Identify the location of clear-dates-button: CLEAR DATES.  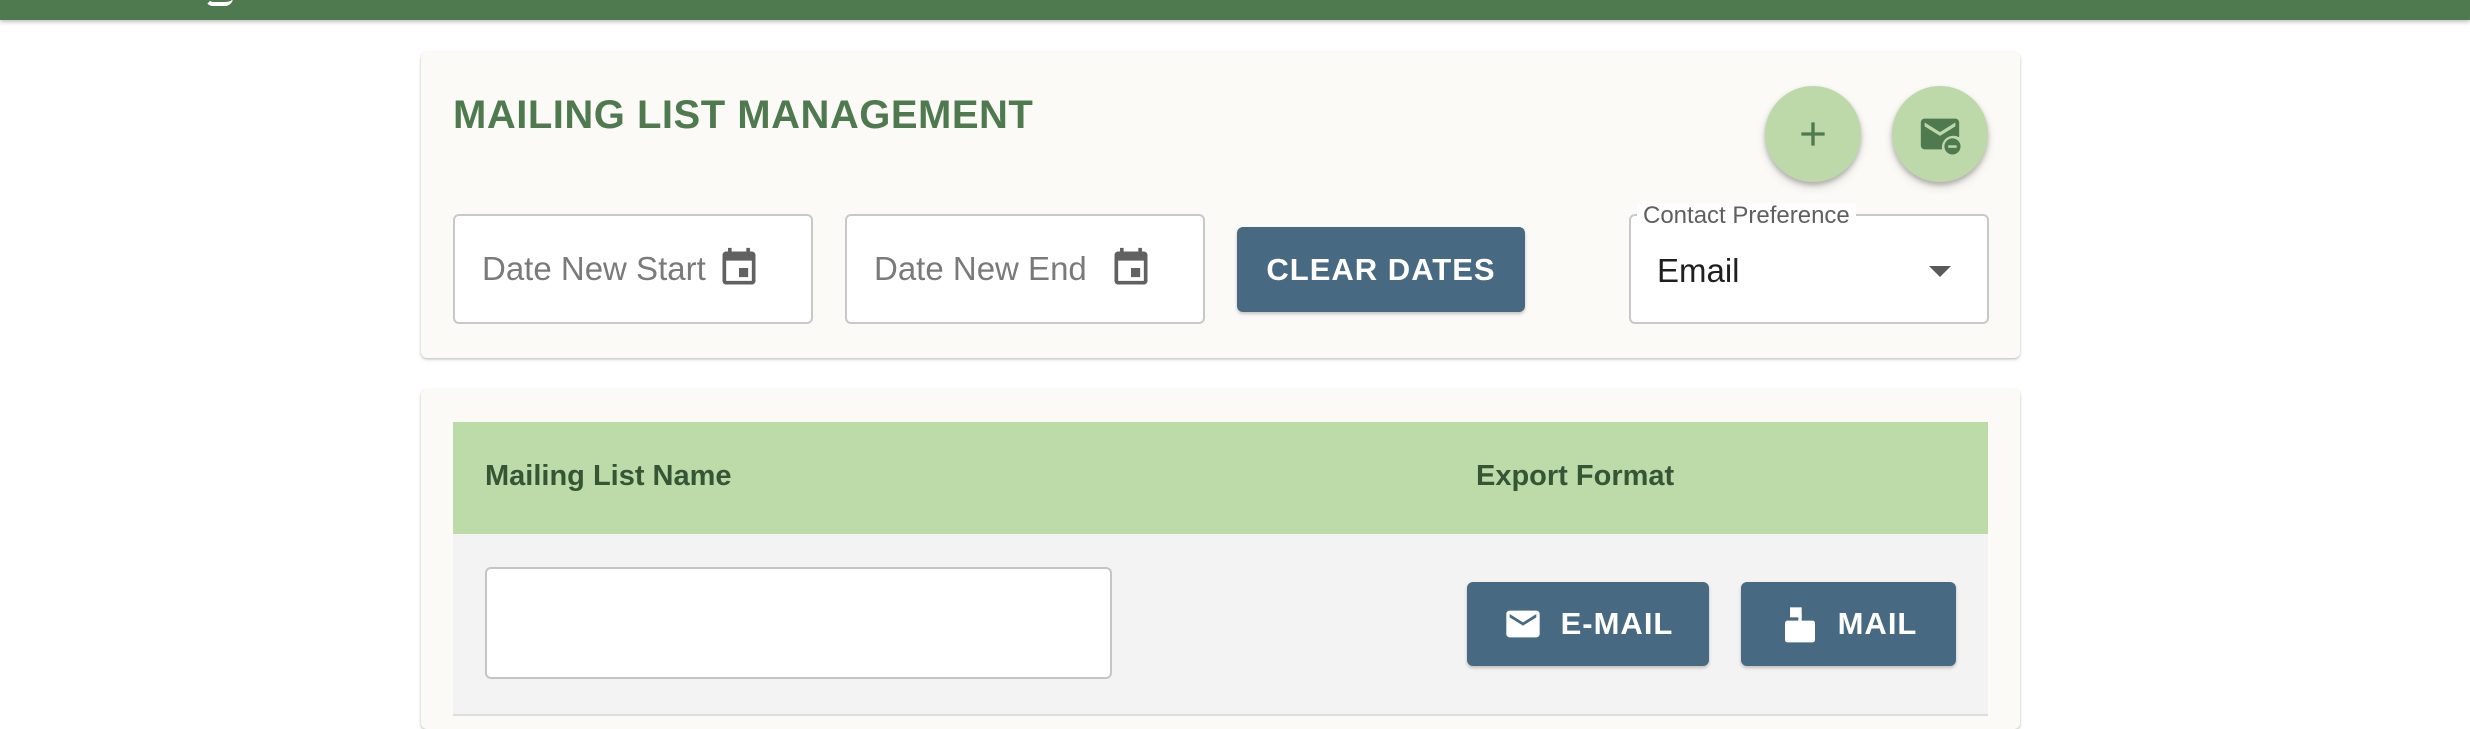
(1381, 269).